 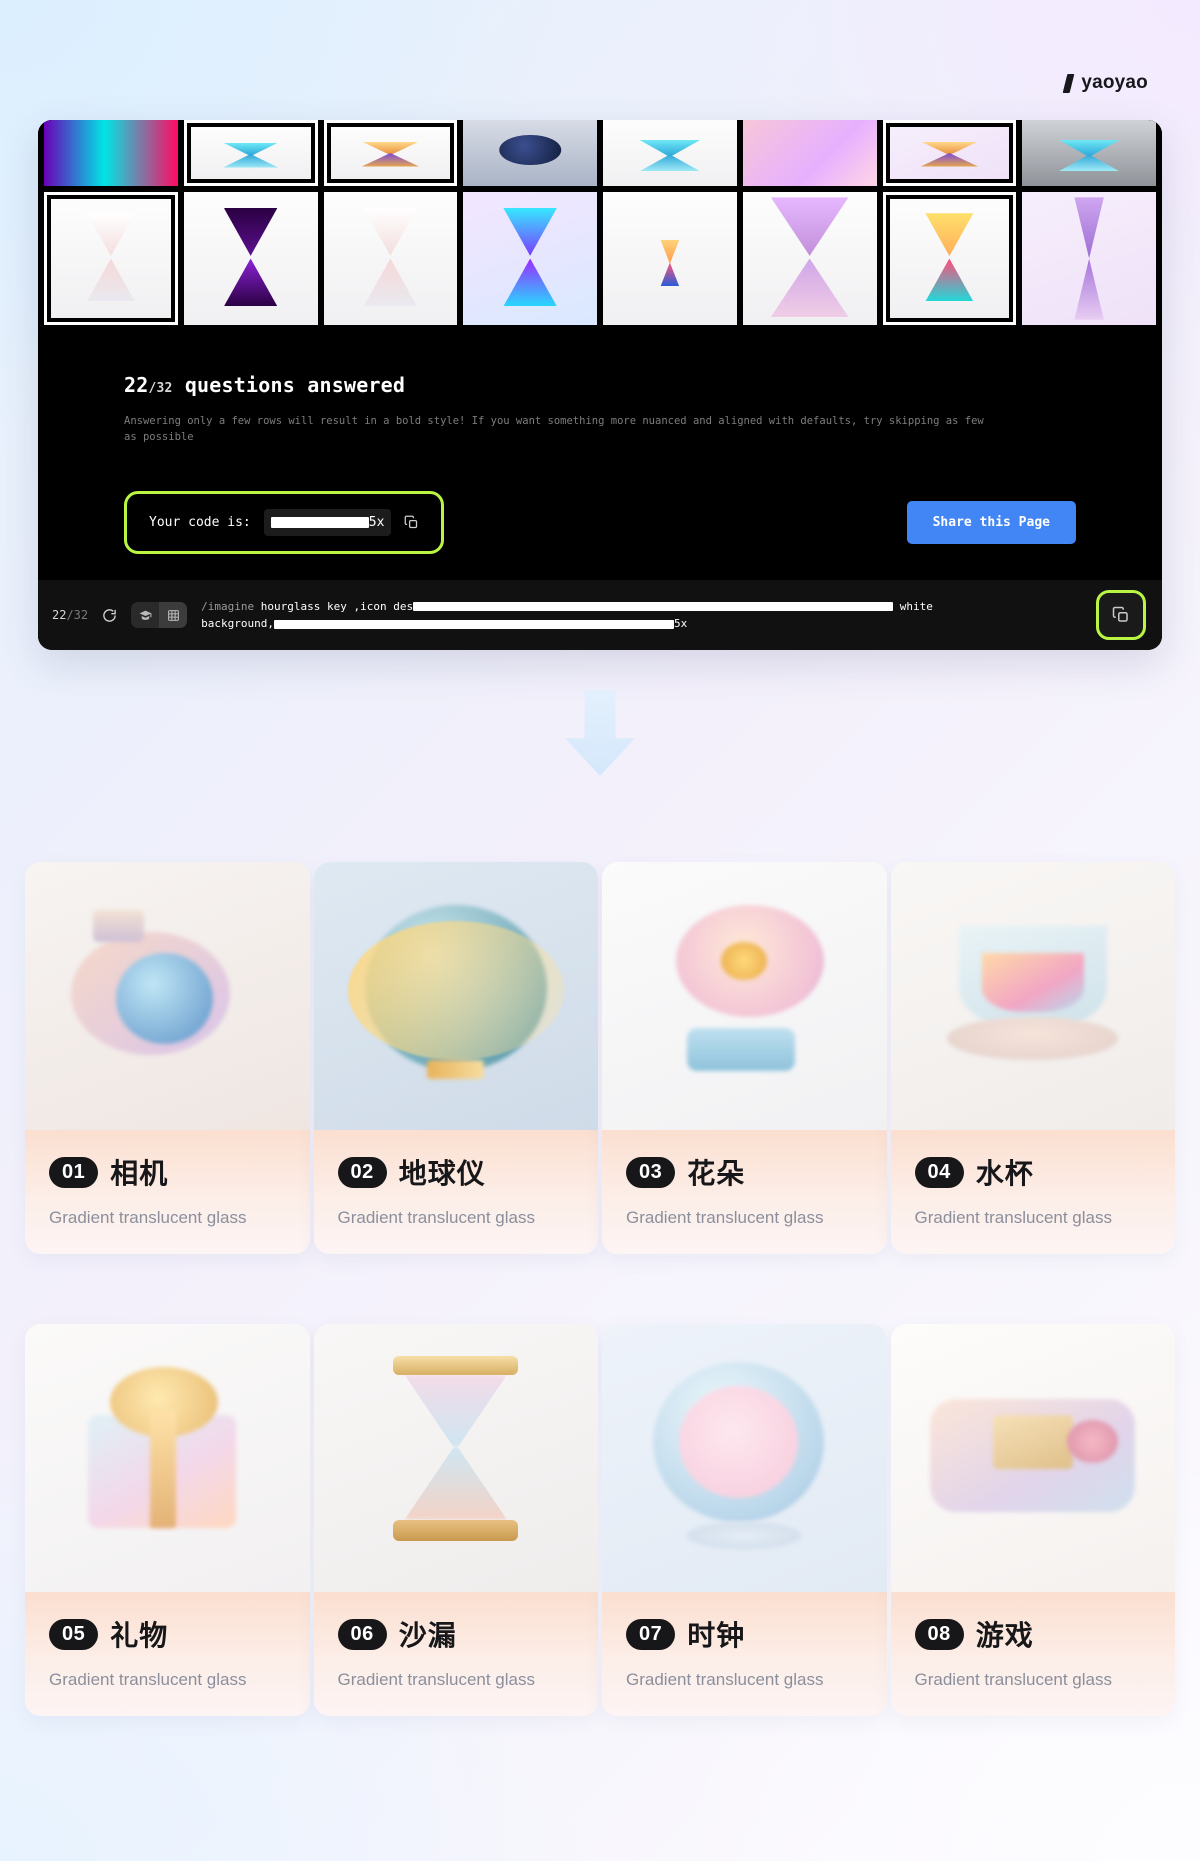 What do you see at coordinates (651, 1634) in the screenshot?
I see `card-number-07: 07` at bounding box center [651, 1634].